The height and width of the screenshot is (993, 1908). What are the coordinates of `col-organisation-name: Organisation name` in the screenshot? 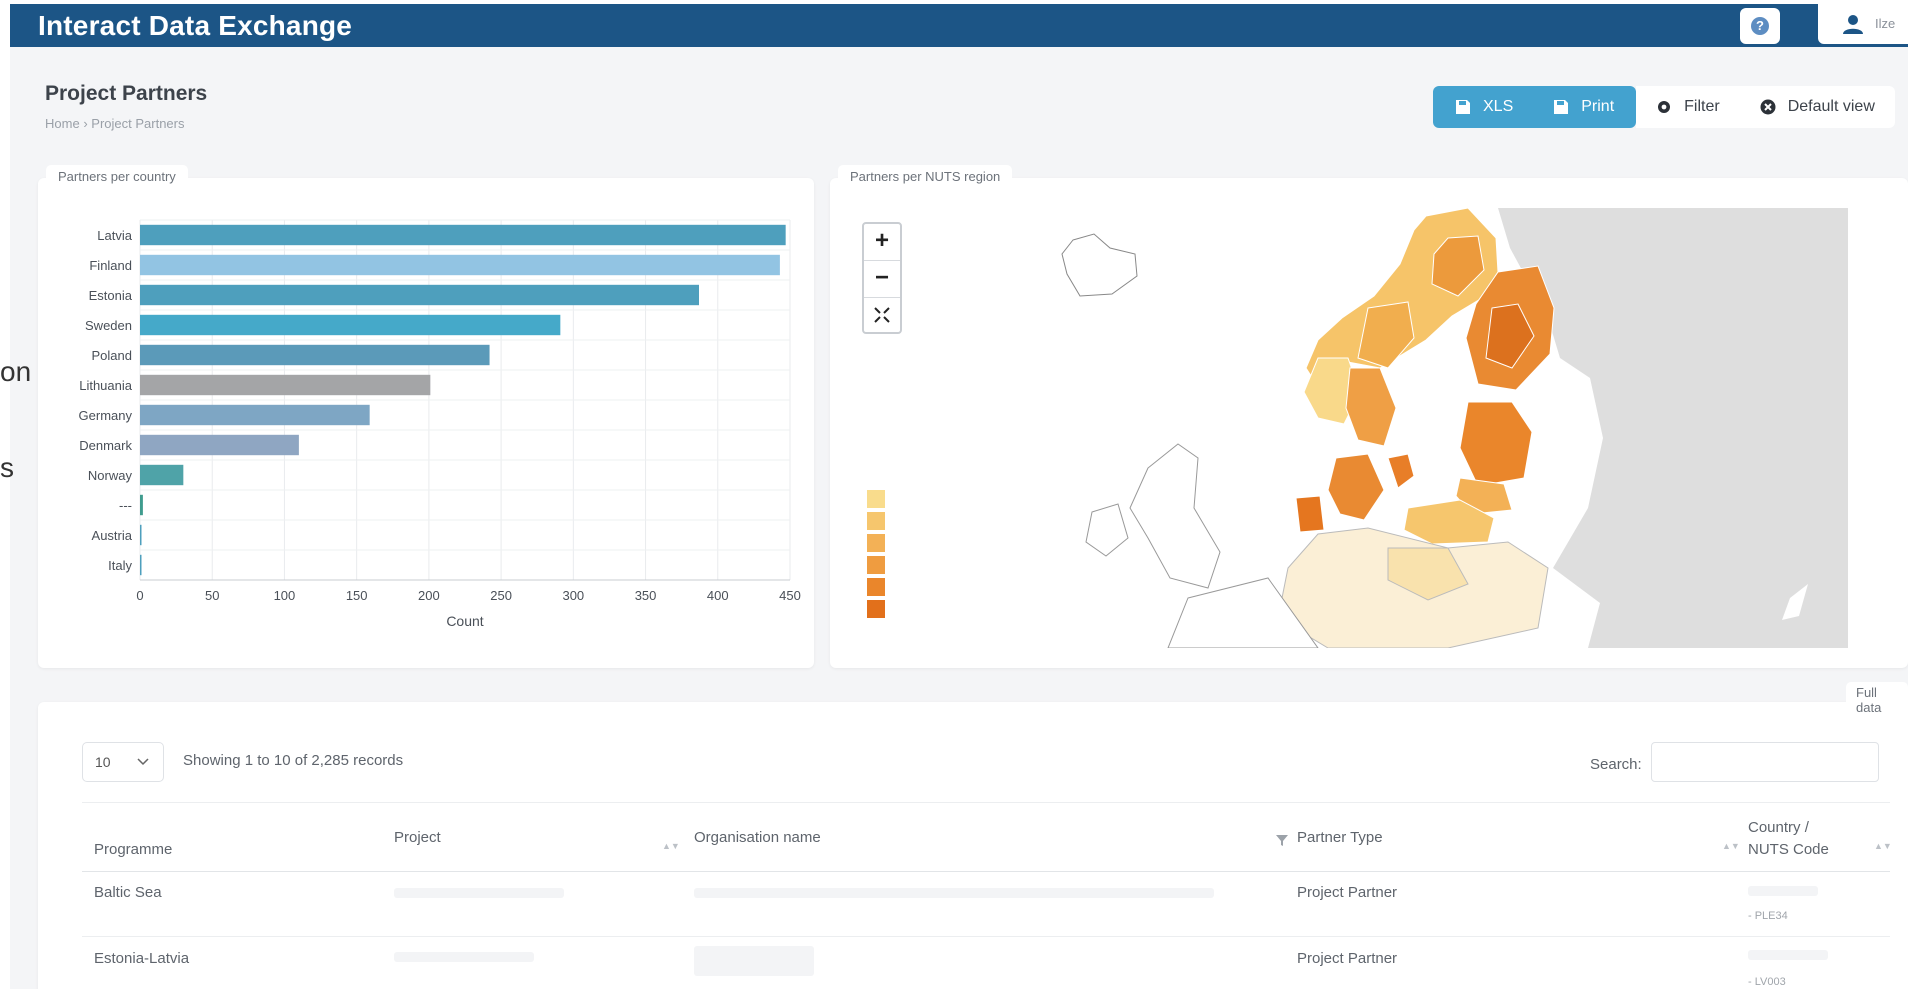 It's located at (757, 837).